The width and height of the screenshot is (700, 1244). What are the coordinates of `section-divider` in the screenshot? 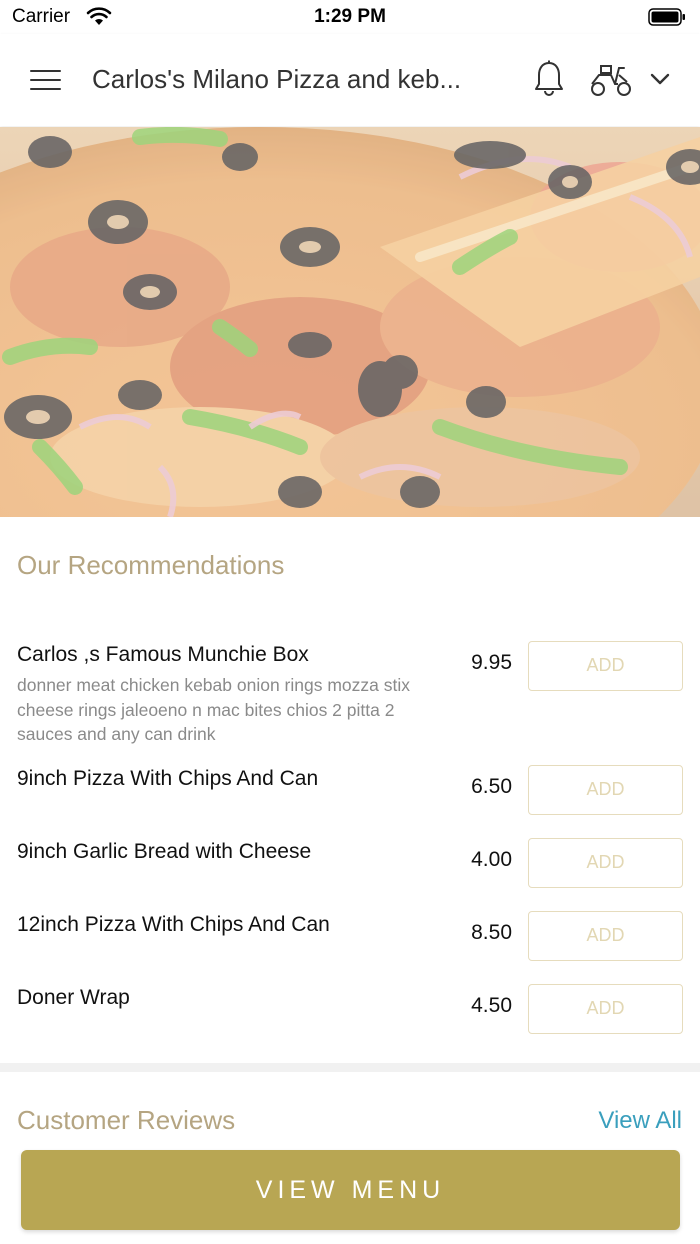 It's located at (350, 1067).